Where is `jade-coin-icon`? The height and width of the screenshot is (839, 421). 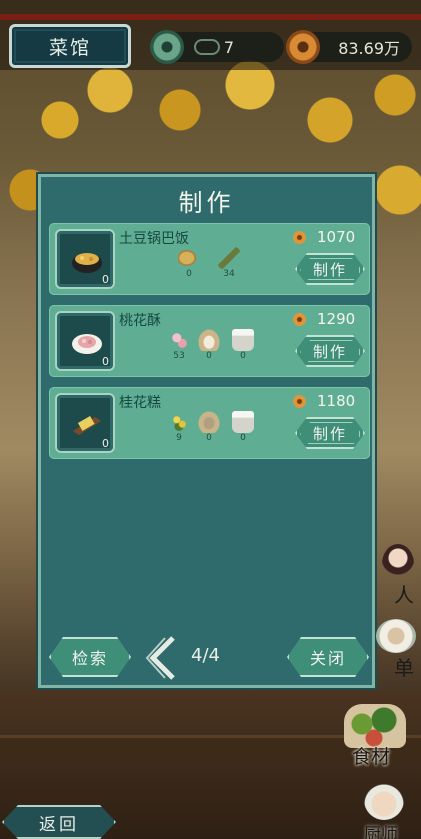
jade-coin-icon is located at coordinates (167, 47).